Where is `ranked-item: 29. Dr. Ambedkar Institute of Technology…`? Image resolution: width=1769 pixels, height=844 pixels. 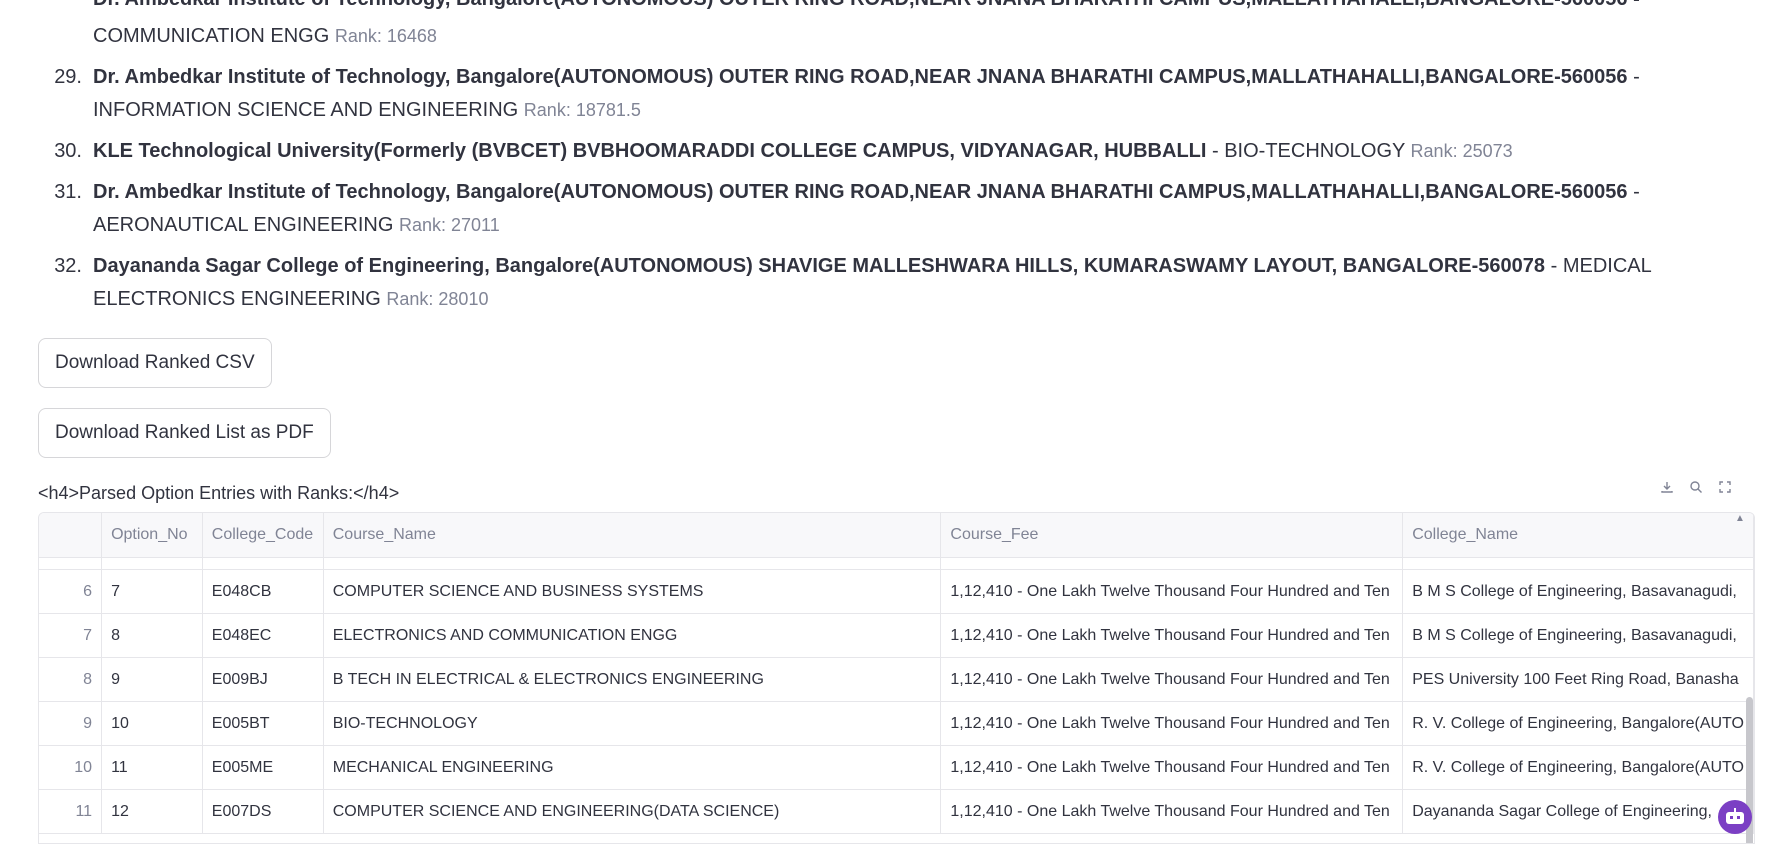
ranked-item: 29. Dr. Ambedkar Institute of Technology… is located at coordinates (888, 94).